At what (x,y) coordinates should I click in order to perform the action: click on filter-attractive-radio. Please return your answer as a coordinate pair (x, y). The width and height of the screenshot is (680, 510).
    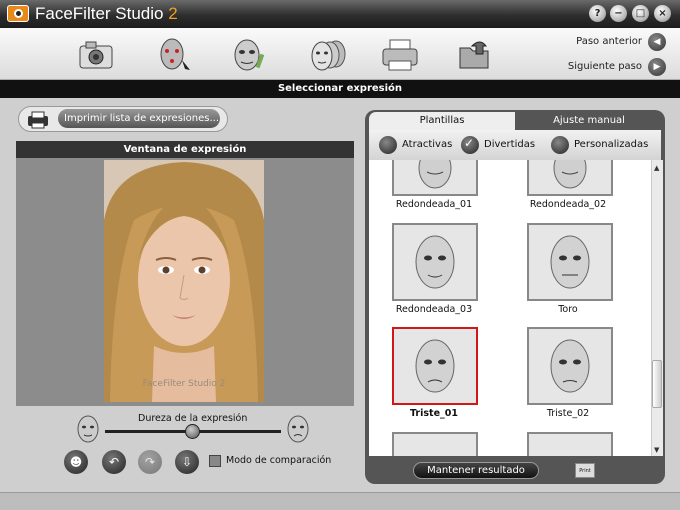
    Looking at the image, I should click on (388, 145).